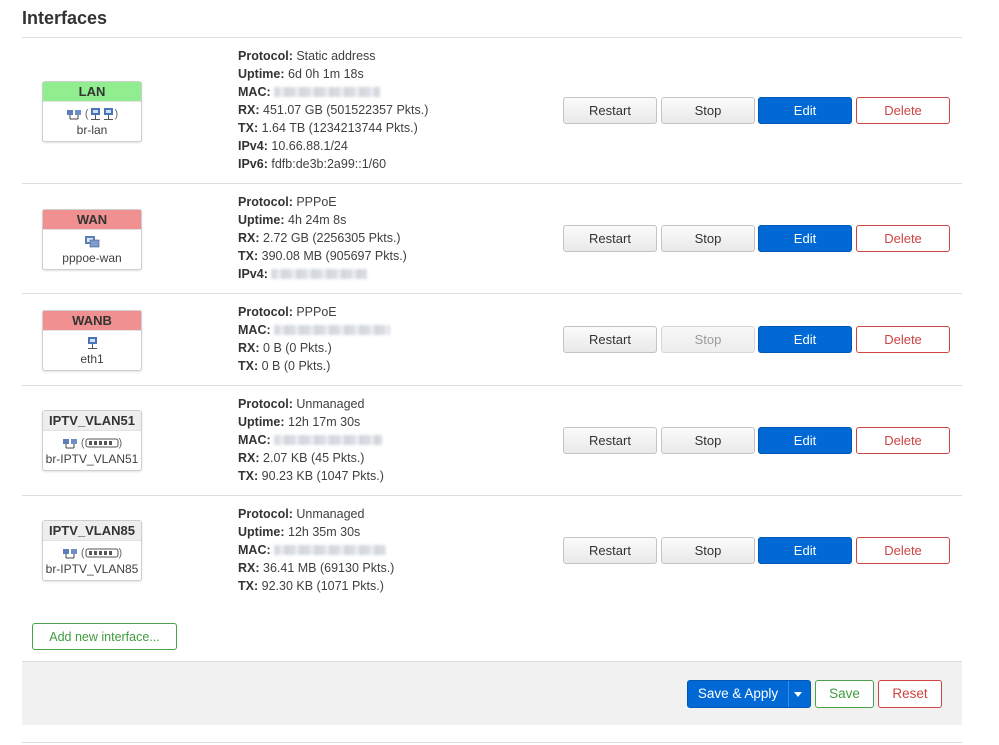 Image resolution: width=999 pixels, height=745 pixels. Describe the element at coordinates (92, 569) in the screenshot. I see `device-name: br-IPTV_VLAN85` at that location.